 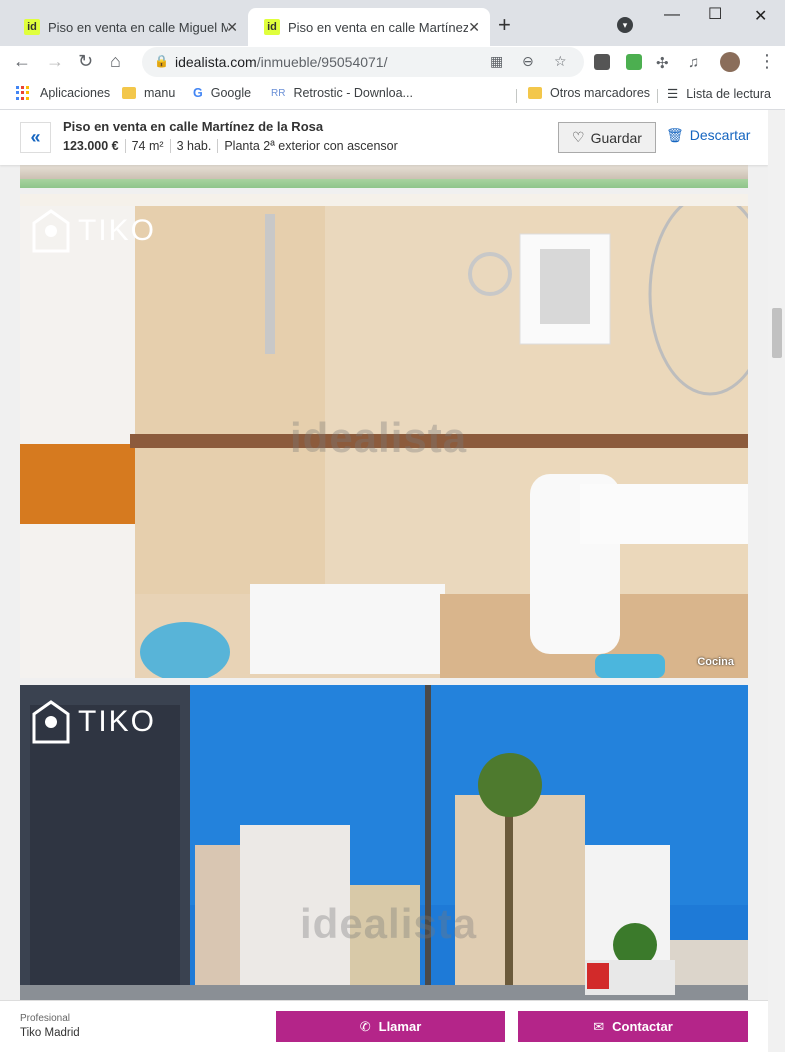 I want to click on trash-icon: 🗑, so click(x=675, y=135).